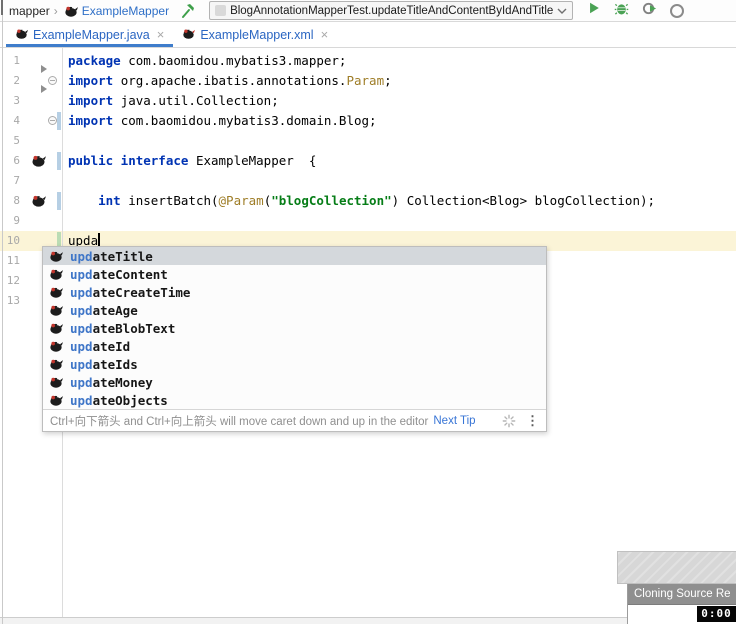 The height and width of the screenshot is (624, 736). Describe the element at coordinates (123, 328) in the screenshot. I see `completion-item-label: updateBlobText` at that location.